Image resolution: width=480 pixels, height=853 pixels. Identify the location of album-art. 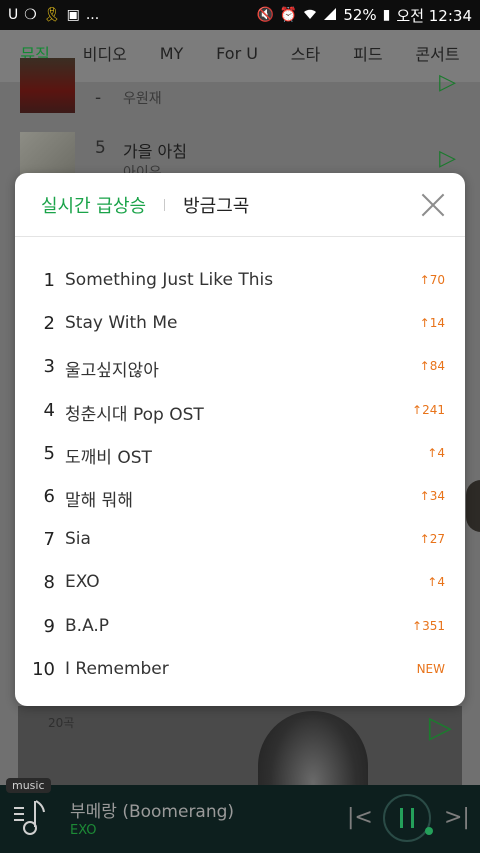
(47, 85).